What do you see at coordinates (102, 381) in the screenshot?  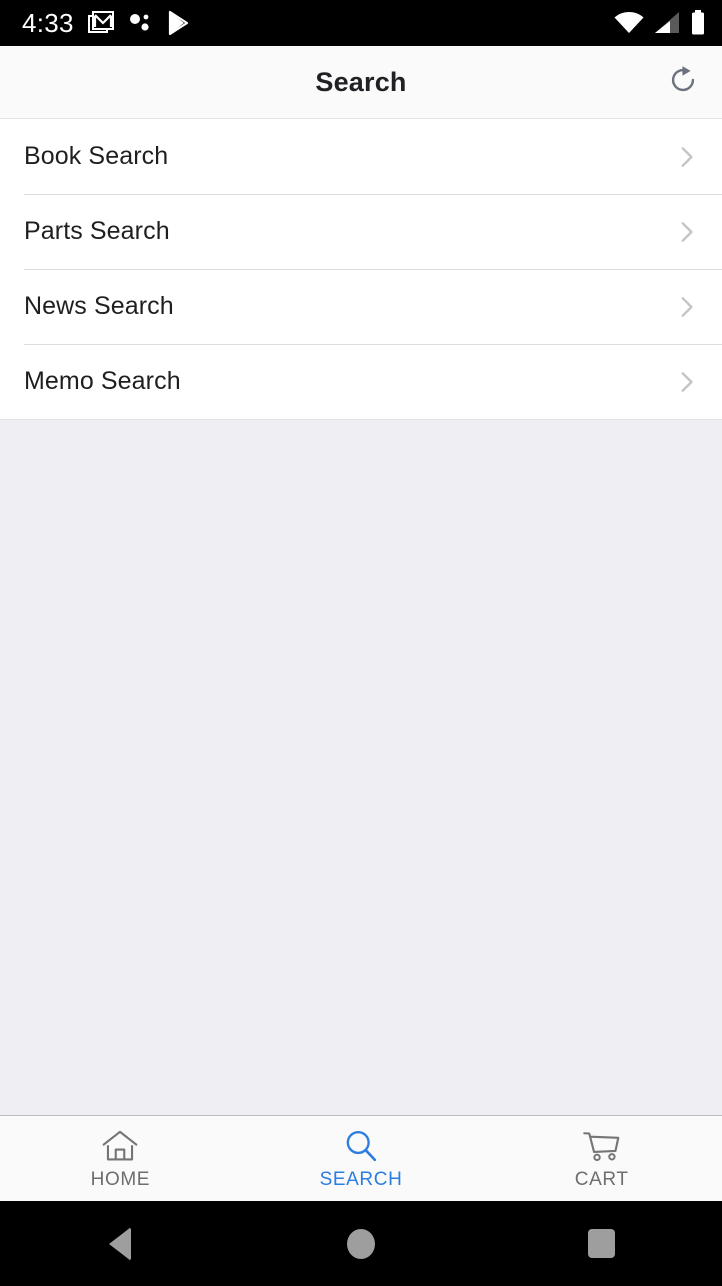 I see `list-item-label: Memo Search` at bounding box center [102, 381].